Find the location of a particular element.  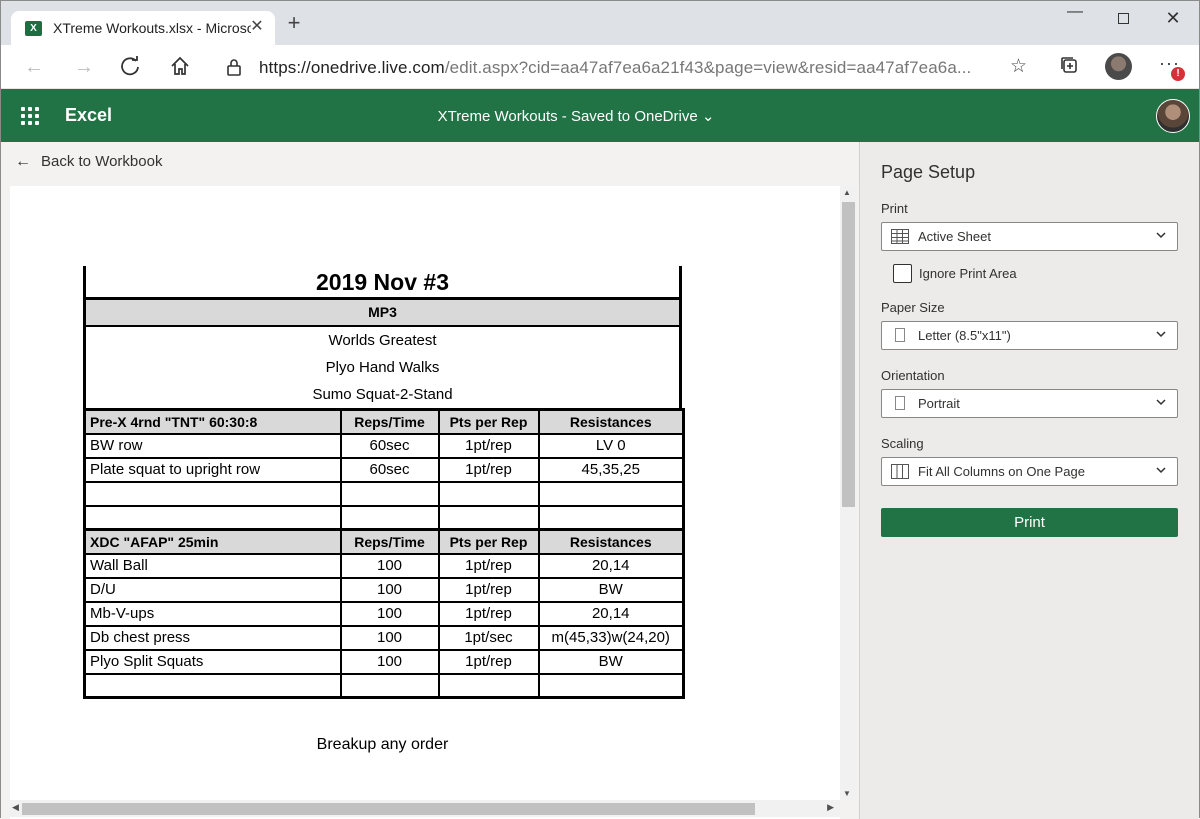

collections-icon is located at coordinates (1069, 67).